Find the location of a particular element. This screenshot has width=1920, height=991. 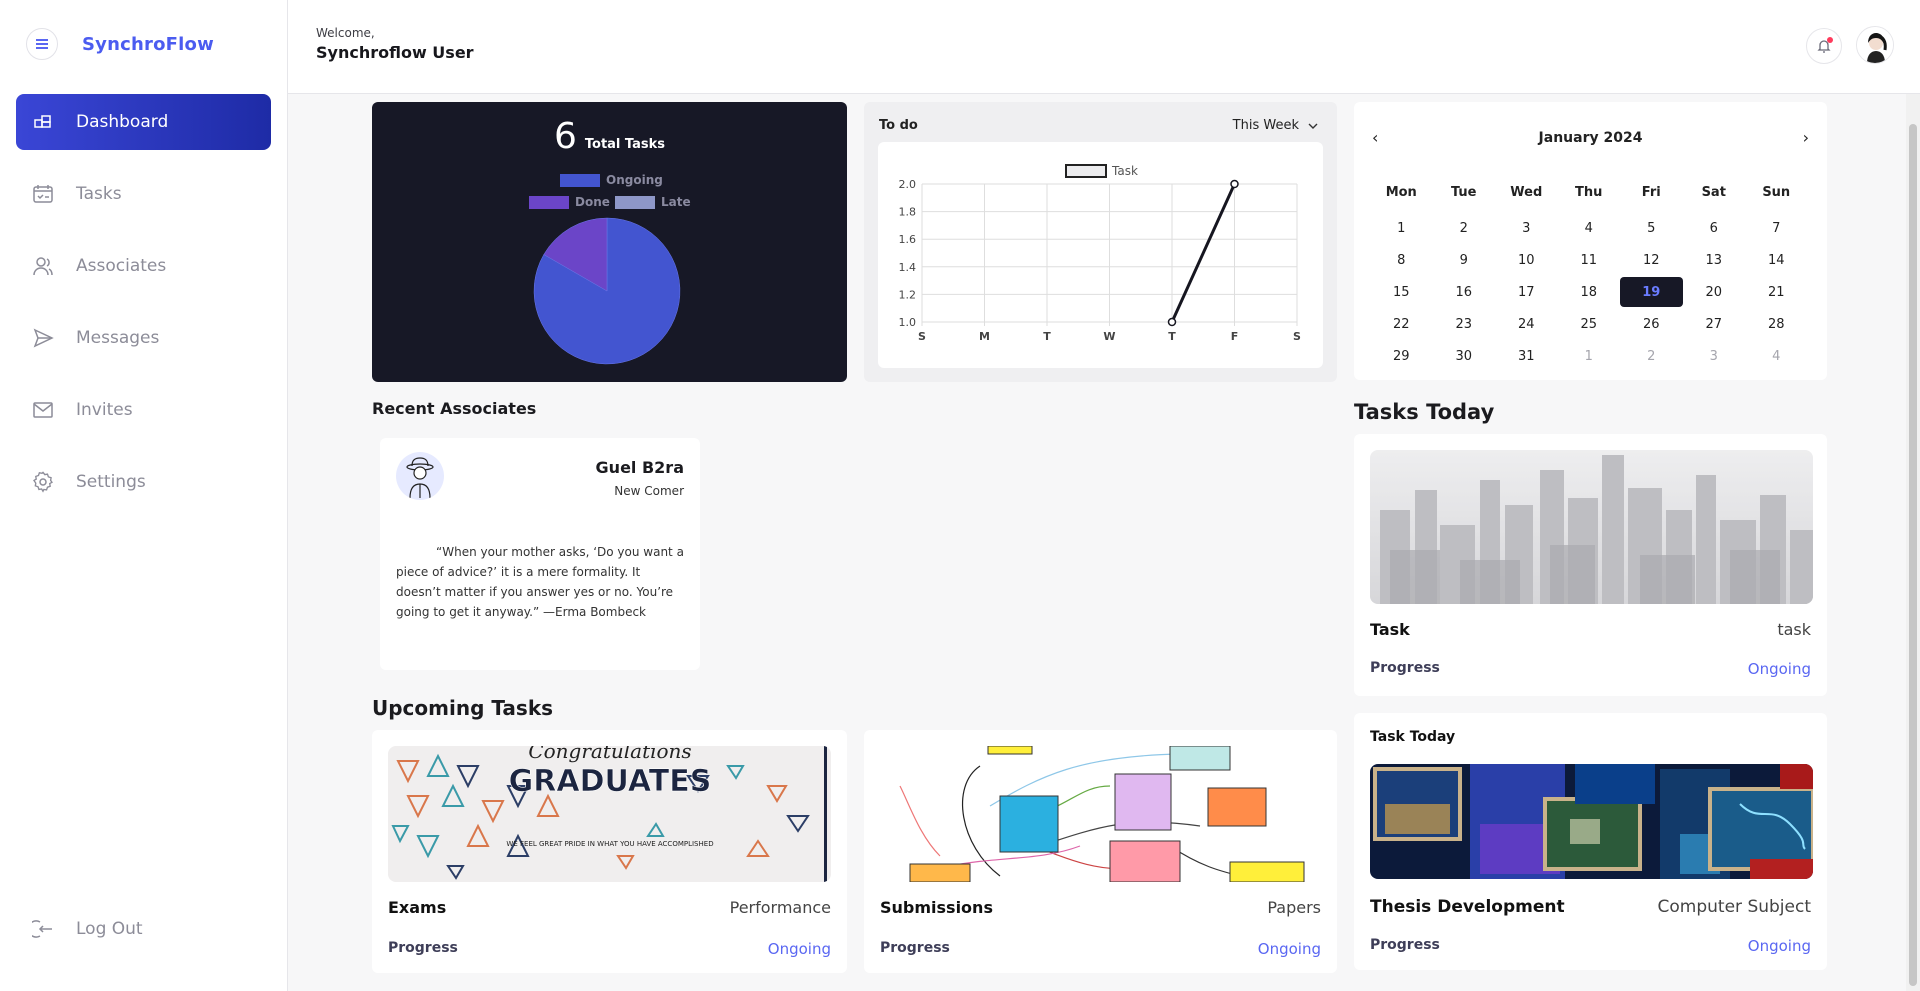

calendar-day: 13 is located at coordinates (1714, 260).